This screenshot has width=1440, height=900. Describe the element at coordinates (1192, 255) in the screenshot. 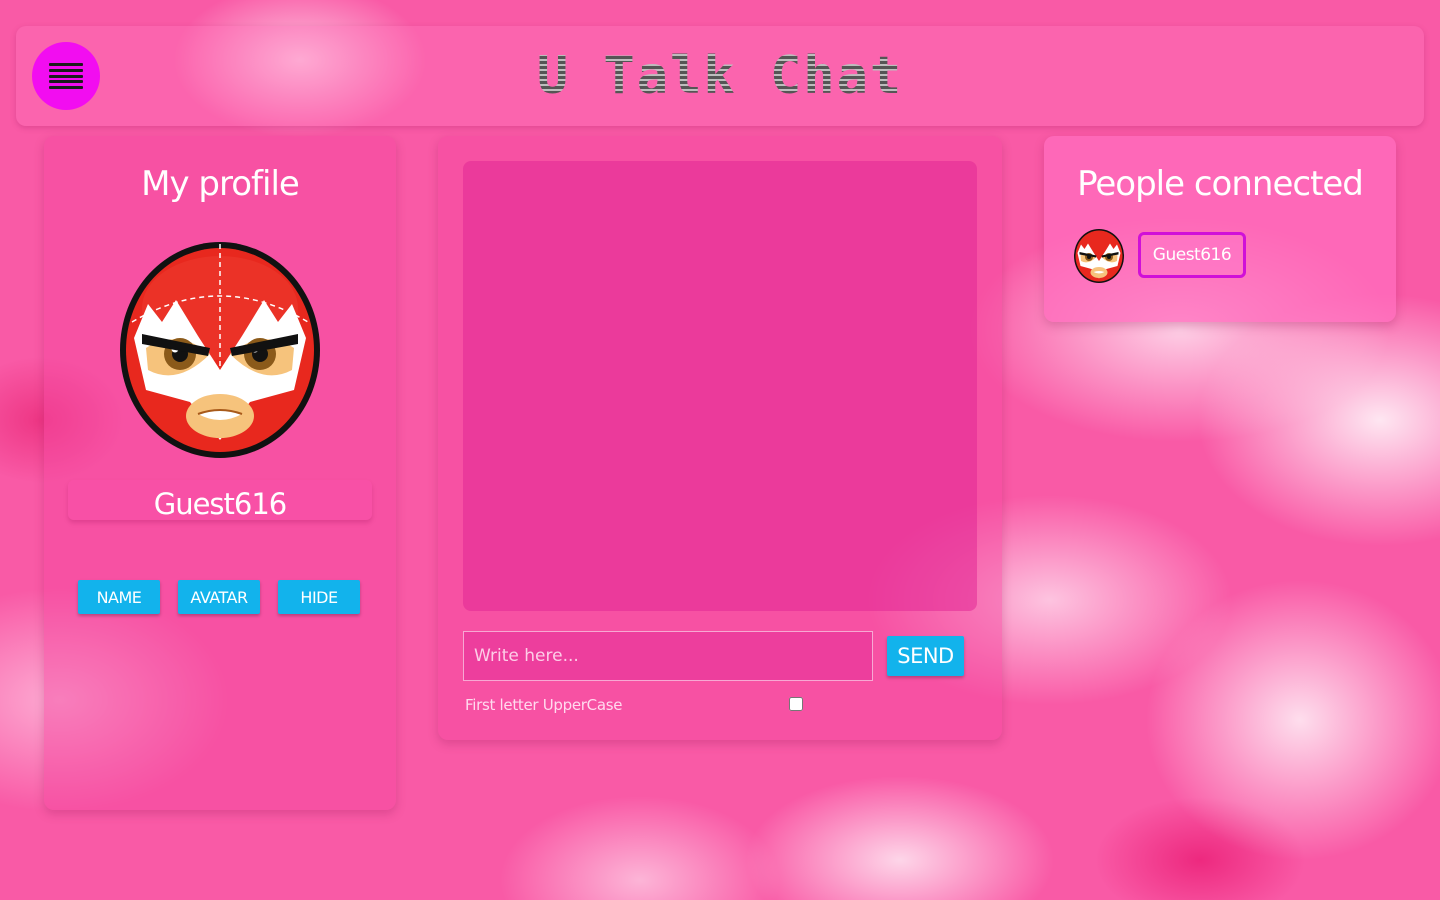

I see `connected-user-name: Guest616` at that location.